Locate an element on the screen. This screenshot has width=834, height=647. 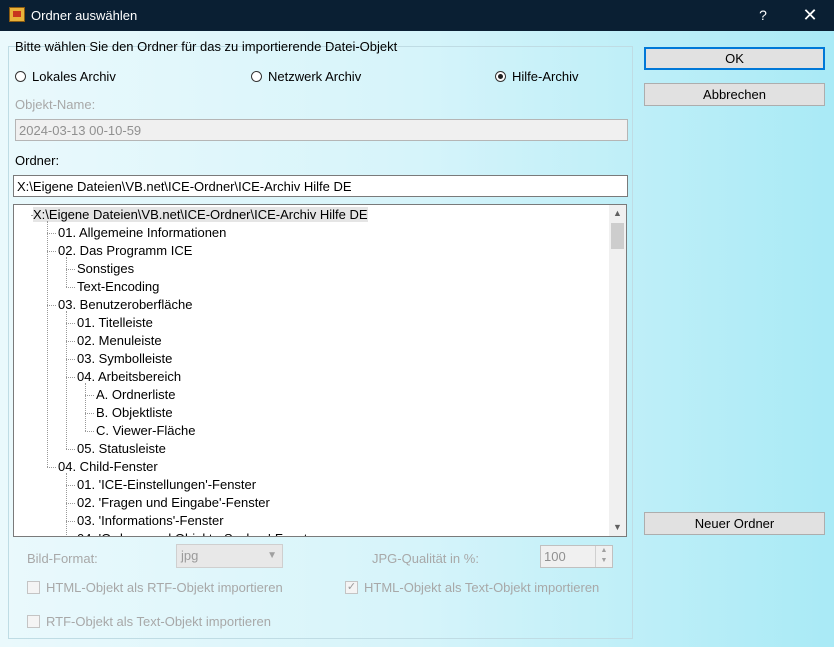
tree-item: 02. Das Programm ICE is located at coordinates (125, 251).